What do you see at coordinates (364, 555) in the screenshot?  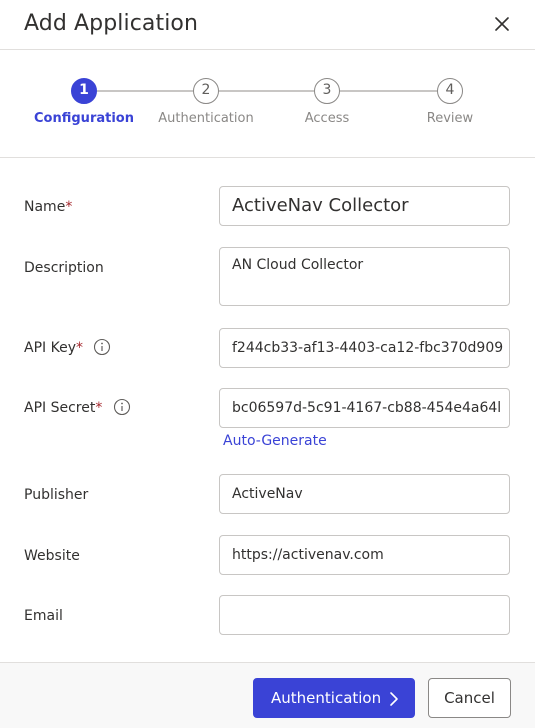 I see `website-input: https://activenav.com` at bounding box center [364, 555].